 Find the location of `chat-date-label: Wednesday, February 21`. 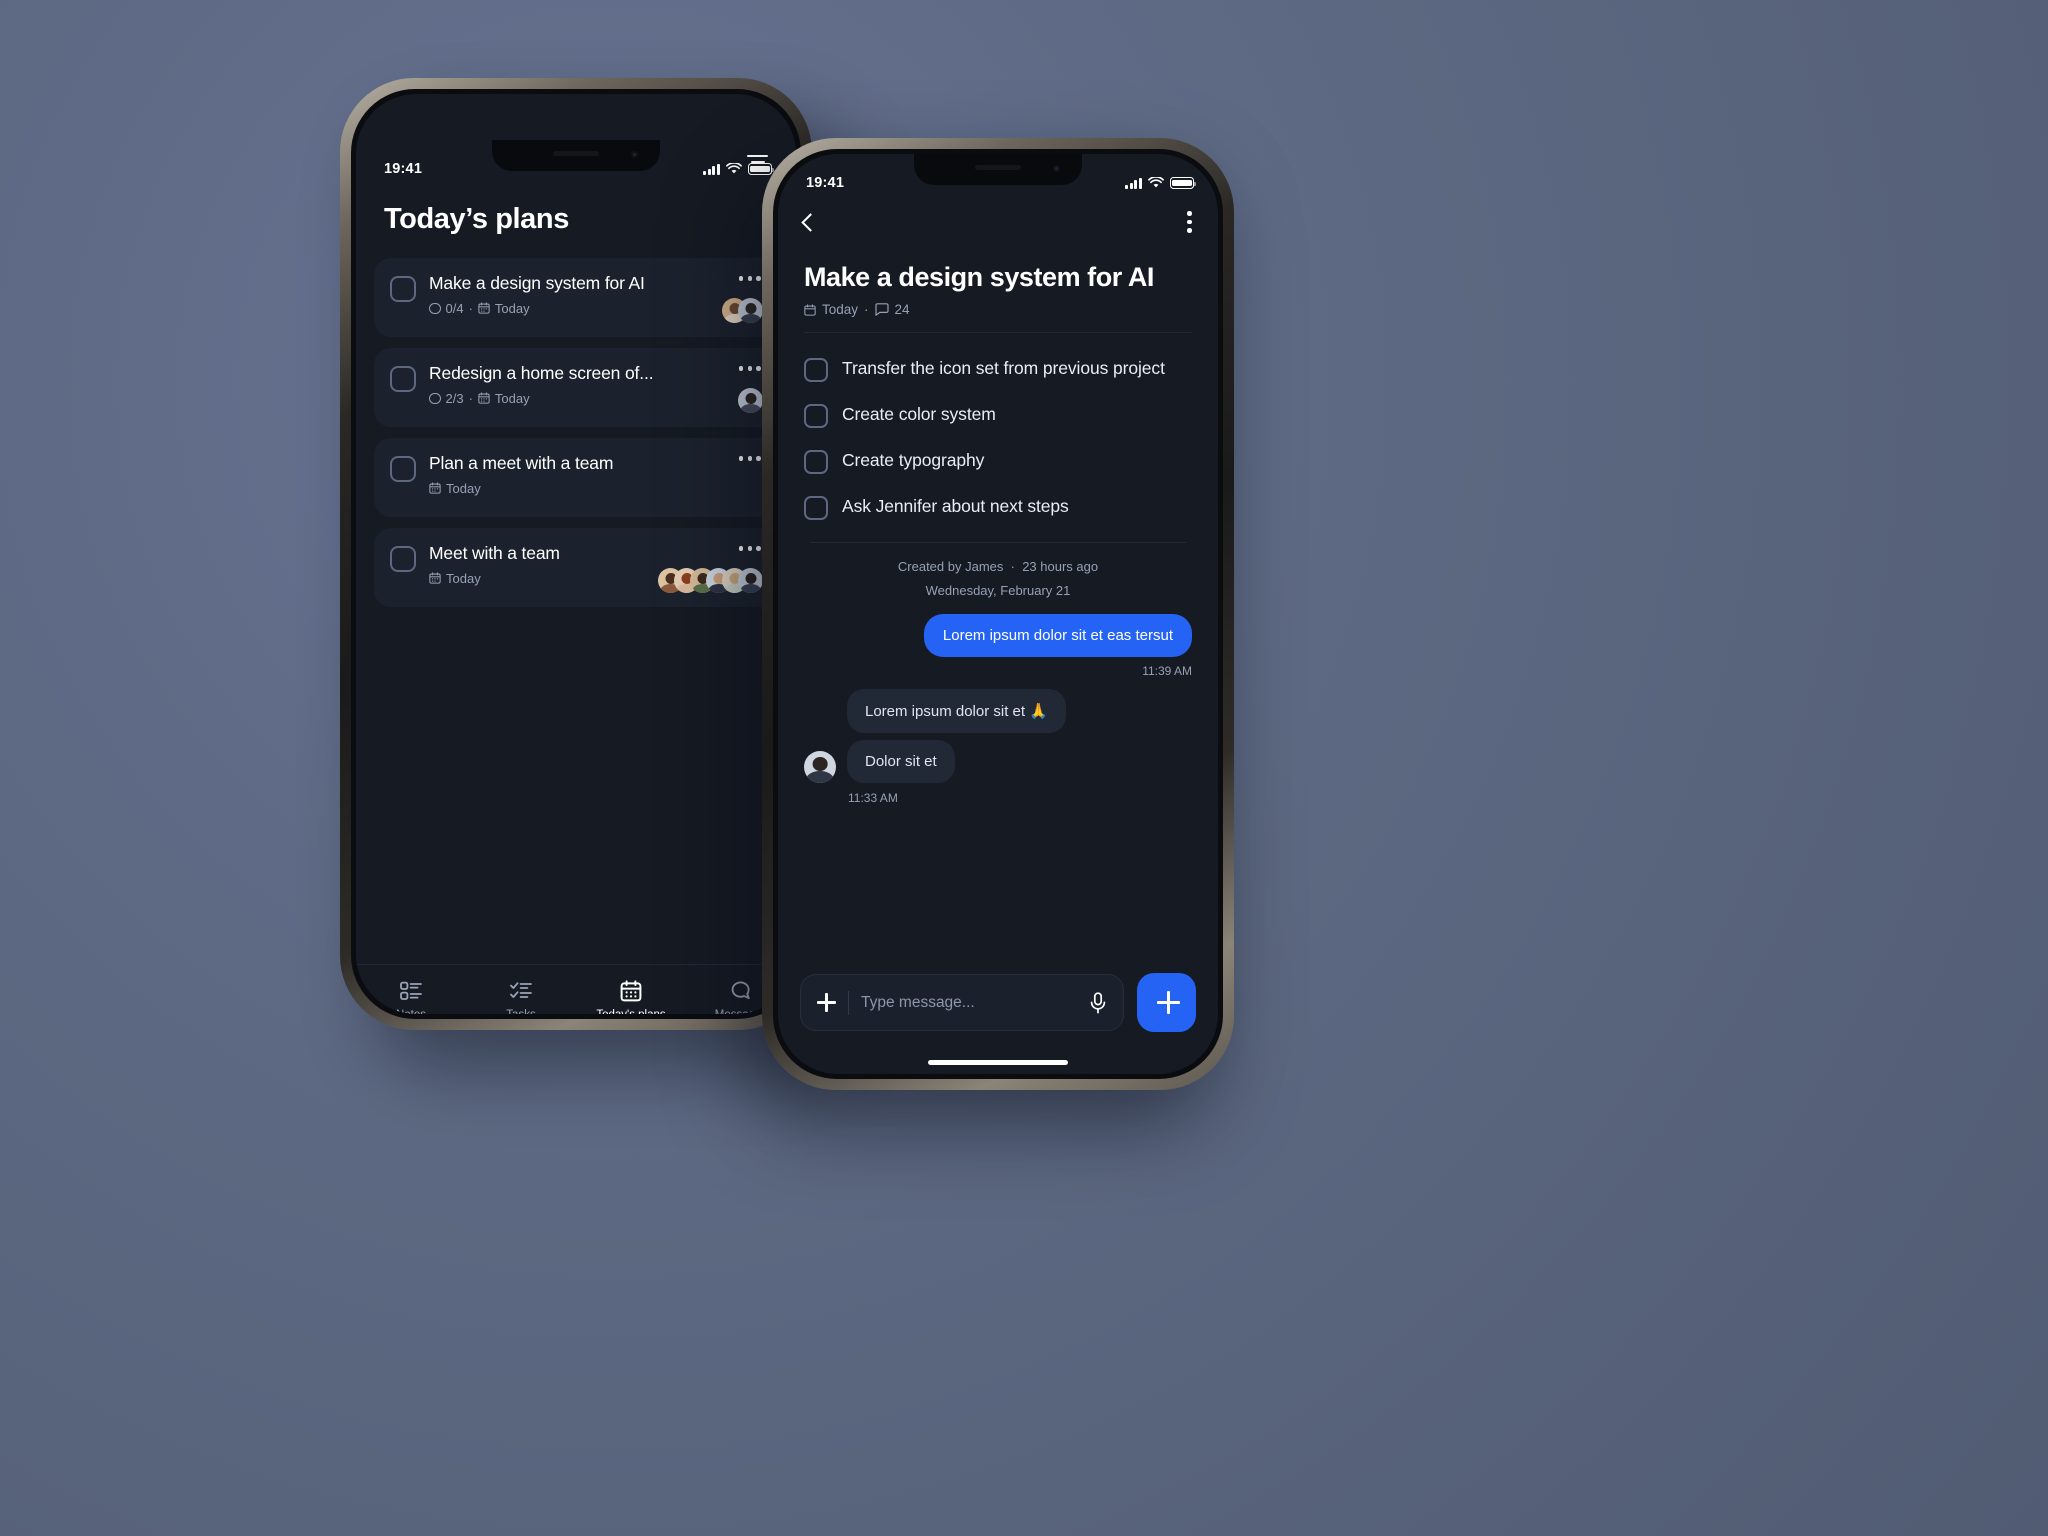

chat-date-label: Wednesday, February 21 is located at coordinates (998, 591).